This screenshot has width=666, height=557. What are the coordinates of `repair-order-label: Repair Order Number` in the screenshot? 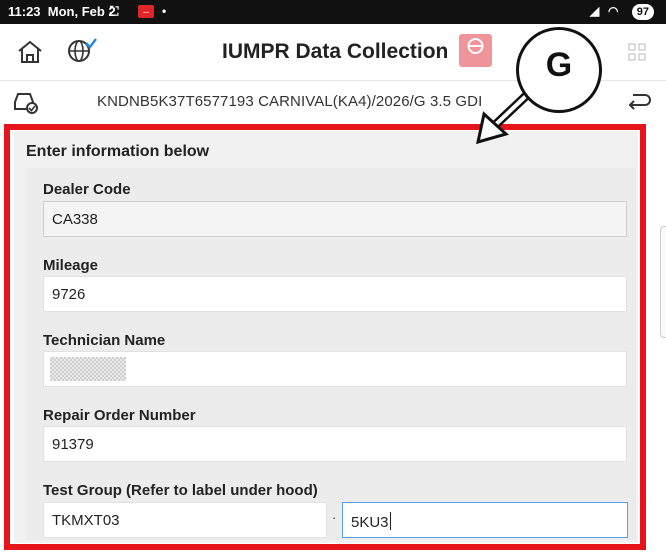 It's located at (119, 415).